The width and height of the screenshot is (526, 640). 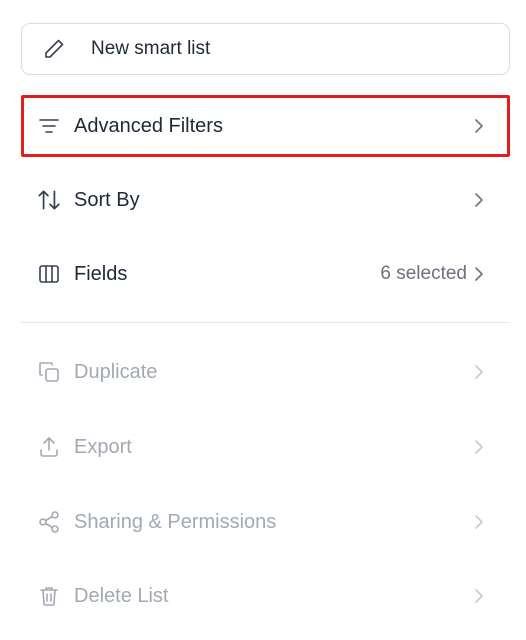 What do you see at coordinates (265, 49) in the screenshot?
I see `new-smart-list-button: New smart list` at bounding box center [265, 49].